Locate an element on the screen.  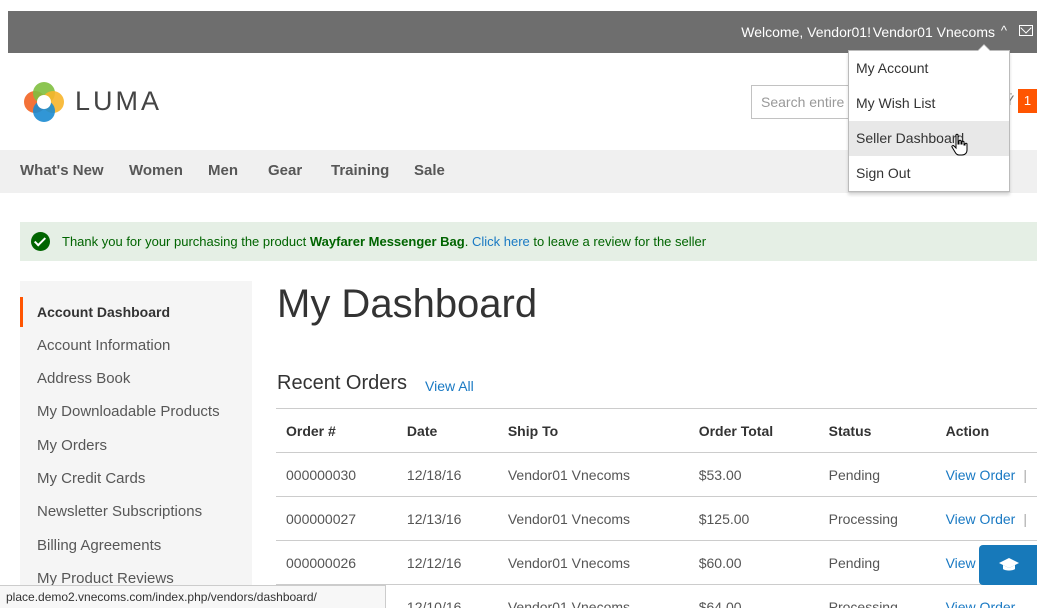
view-all-link: View All is located at coordinates (449, 386).